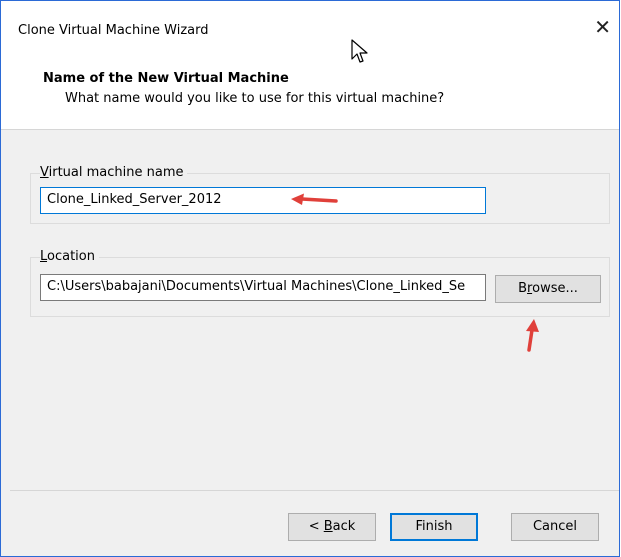 The width and height of the screenshot is (621, 557). What do you see at coordinates (113, 30) in the screenshot?
I see `window-title: Clone Virtual Machine Wizard` at bounding box center [113, 30].